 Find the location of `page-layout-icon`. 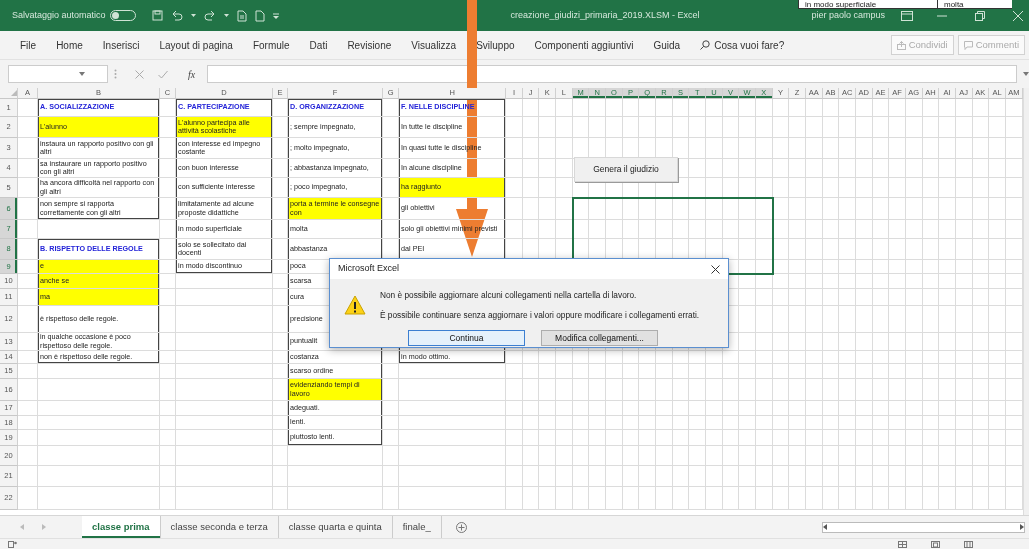

page-layout-icon is located at coordinates (935, 544).